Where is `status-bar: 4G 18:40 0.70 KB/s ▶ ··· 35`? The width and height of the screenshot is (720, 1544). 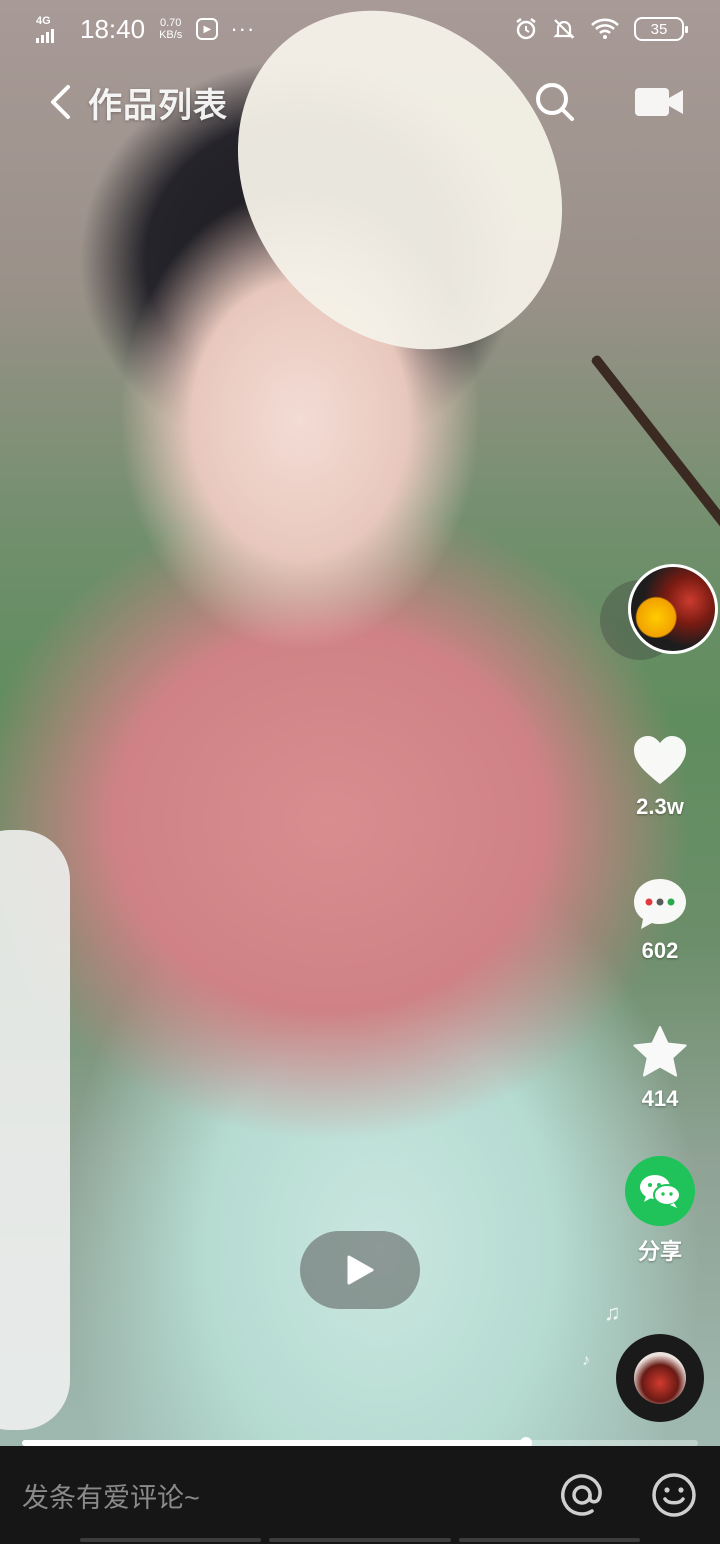 status-bar: 4G 18:40 0.70 KB/s ▶ ··· 35 is located at coordinates (360, 29).